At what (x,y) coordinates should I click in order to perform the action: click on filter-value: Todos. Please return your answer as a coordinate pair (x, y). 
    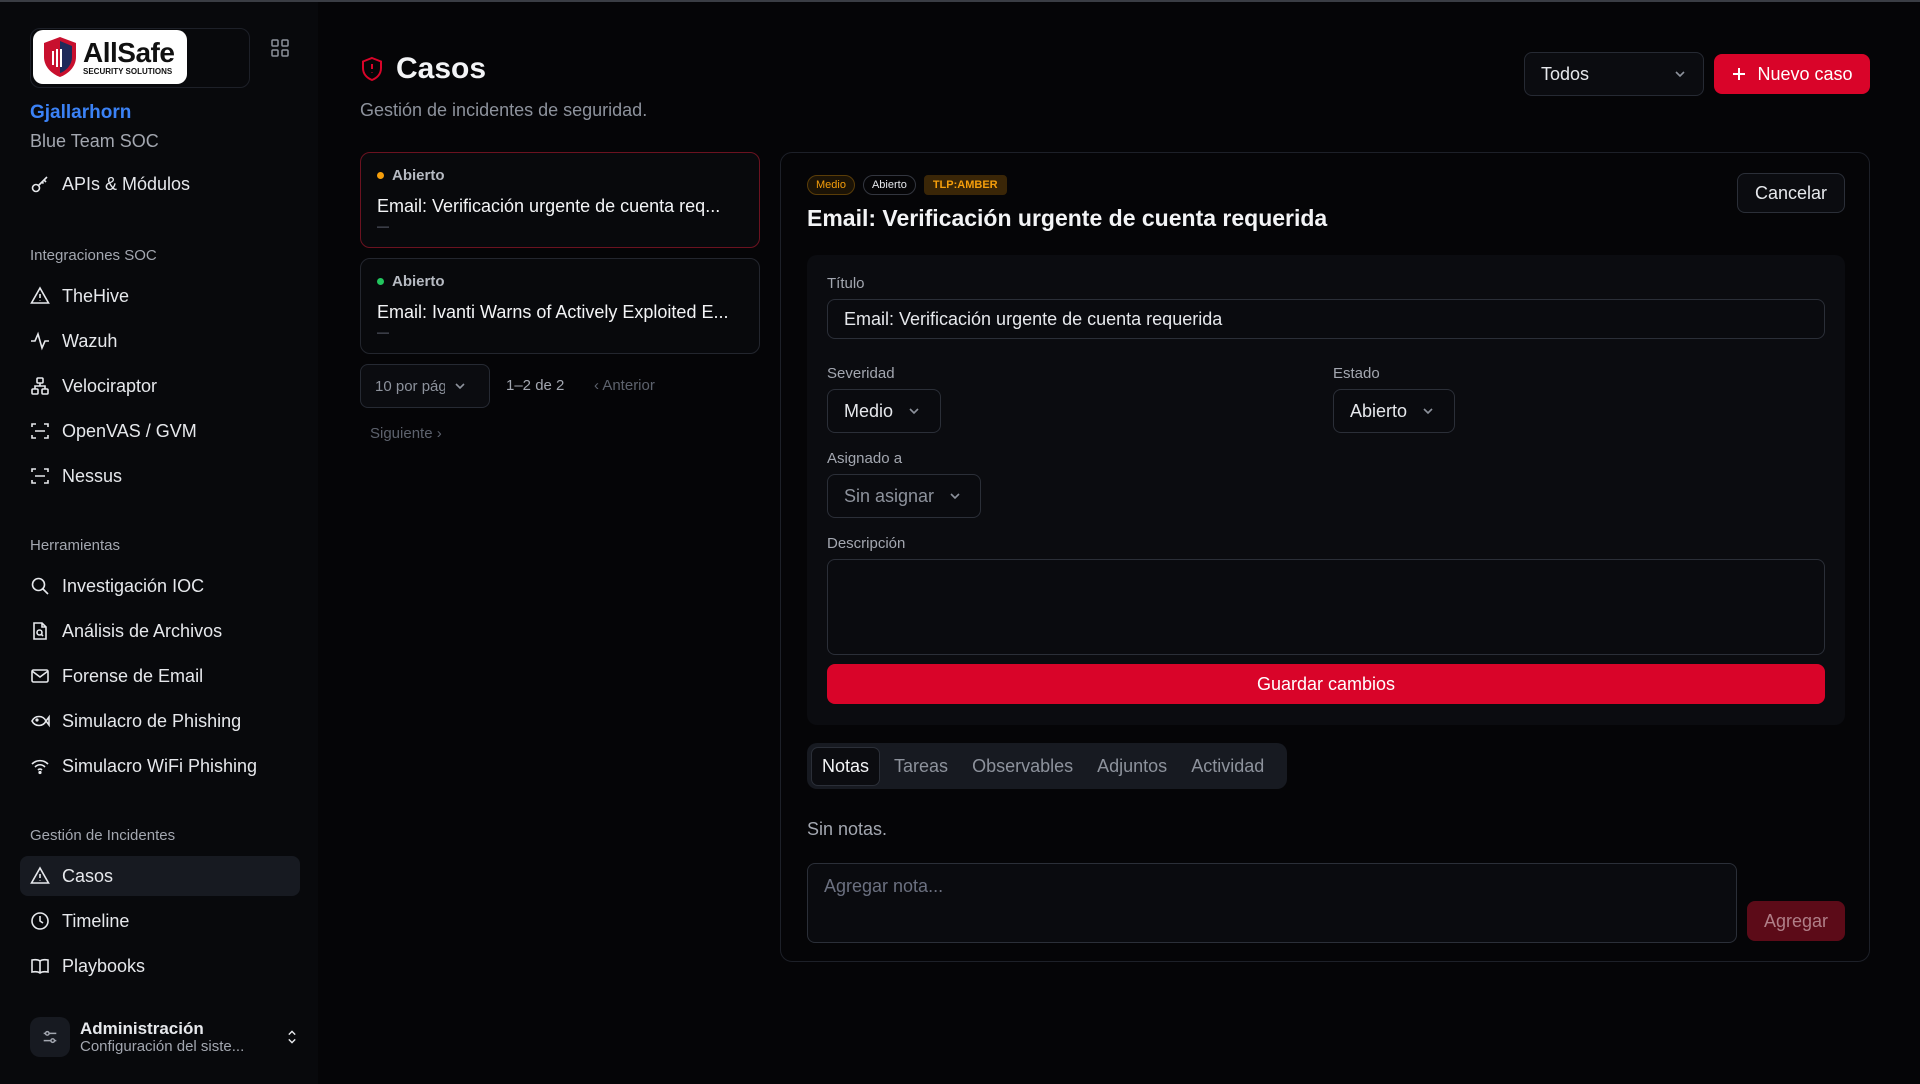
    Looking at the image, I should click on (1565, 73).